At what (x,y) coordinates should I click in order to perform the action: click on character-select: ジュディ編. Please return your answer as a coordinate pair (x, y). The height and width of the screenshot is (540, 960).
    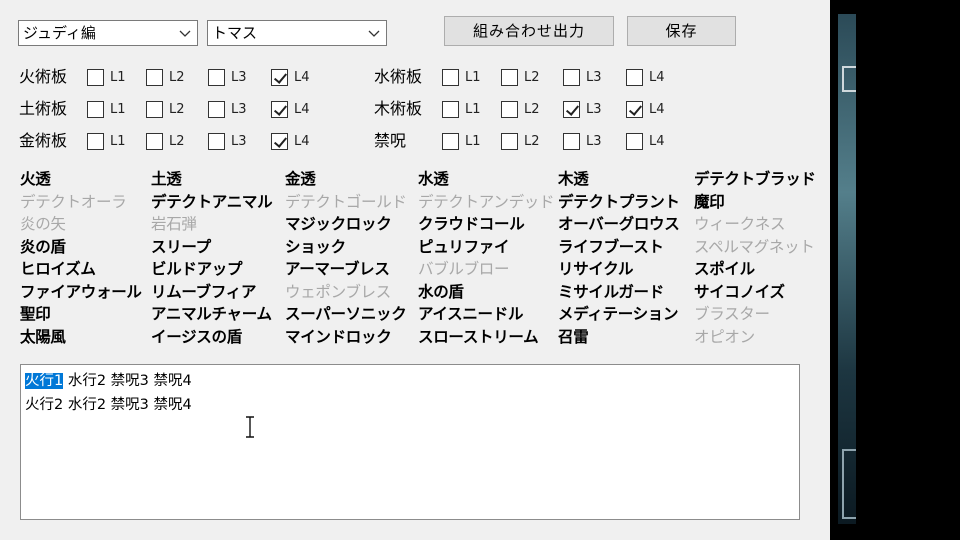
    Looking at the image, I should click on (108, 33).